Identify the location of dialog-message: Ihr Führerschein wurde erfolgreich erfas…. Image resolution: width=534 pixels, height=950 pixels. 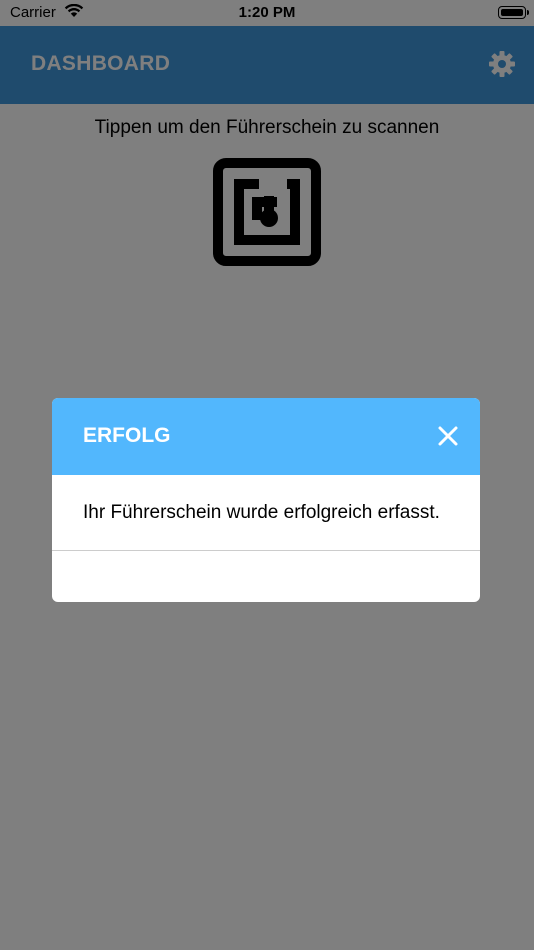
(261, 512).